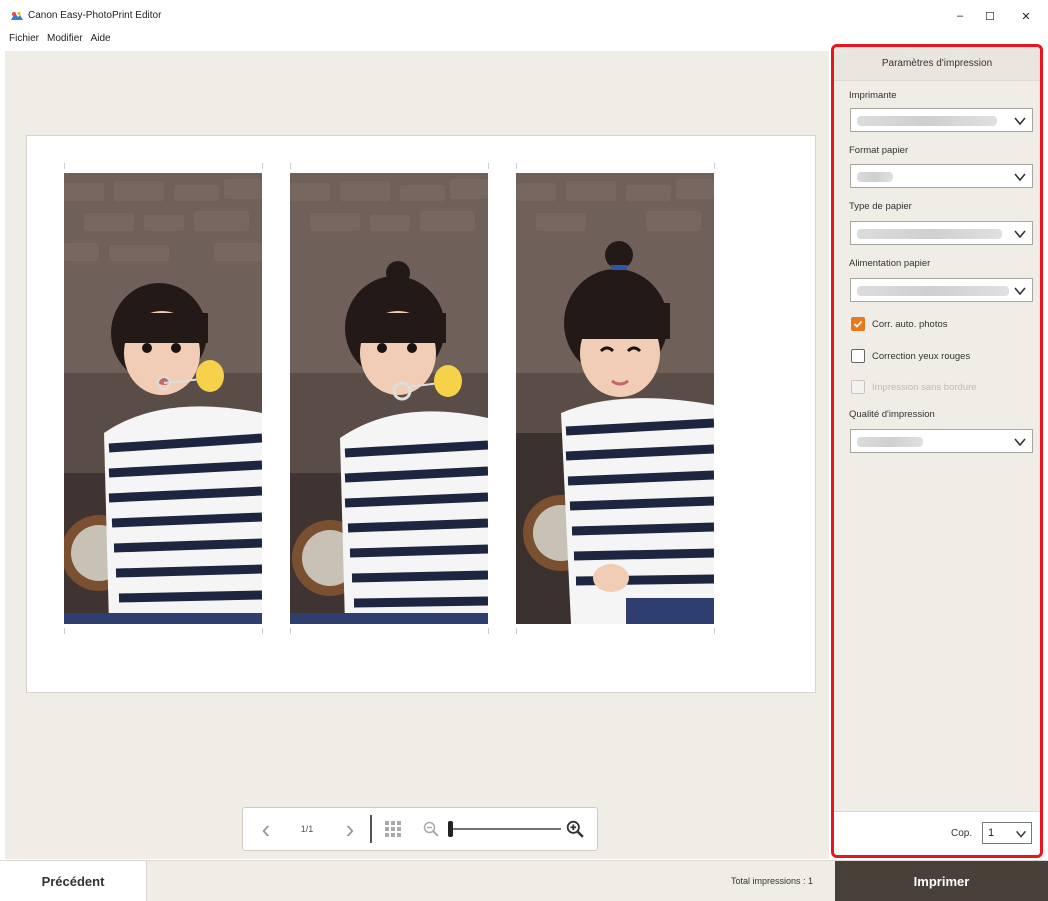 Image resolution: width=1048 pixels, height=901 pixels. I want to click on zoom-slider, so click(505, 829).